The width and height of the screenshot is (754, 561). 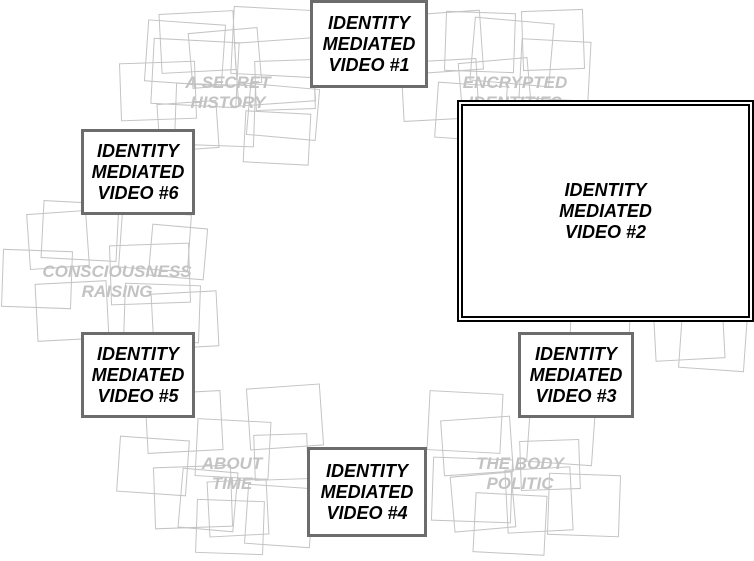 I want to click on video-box-4: IDENTITY MEDIATED VIDEO #4, so click(x=367, y=492).